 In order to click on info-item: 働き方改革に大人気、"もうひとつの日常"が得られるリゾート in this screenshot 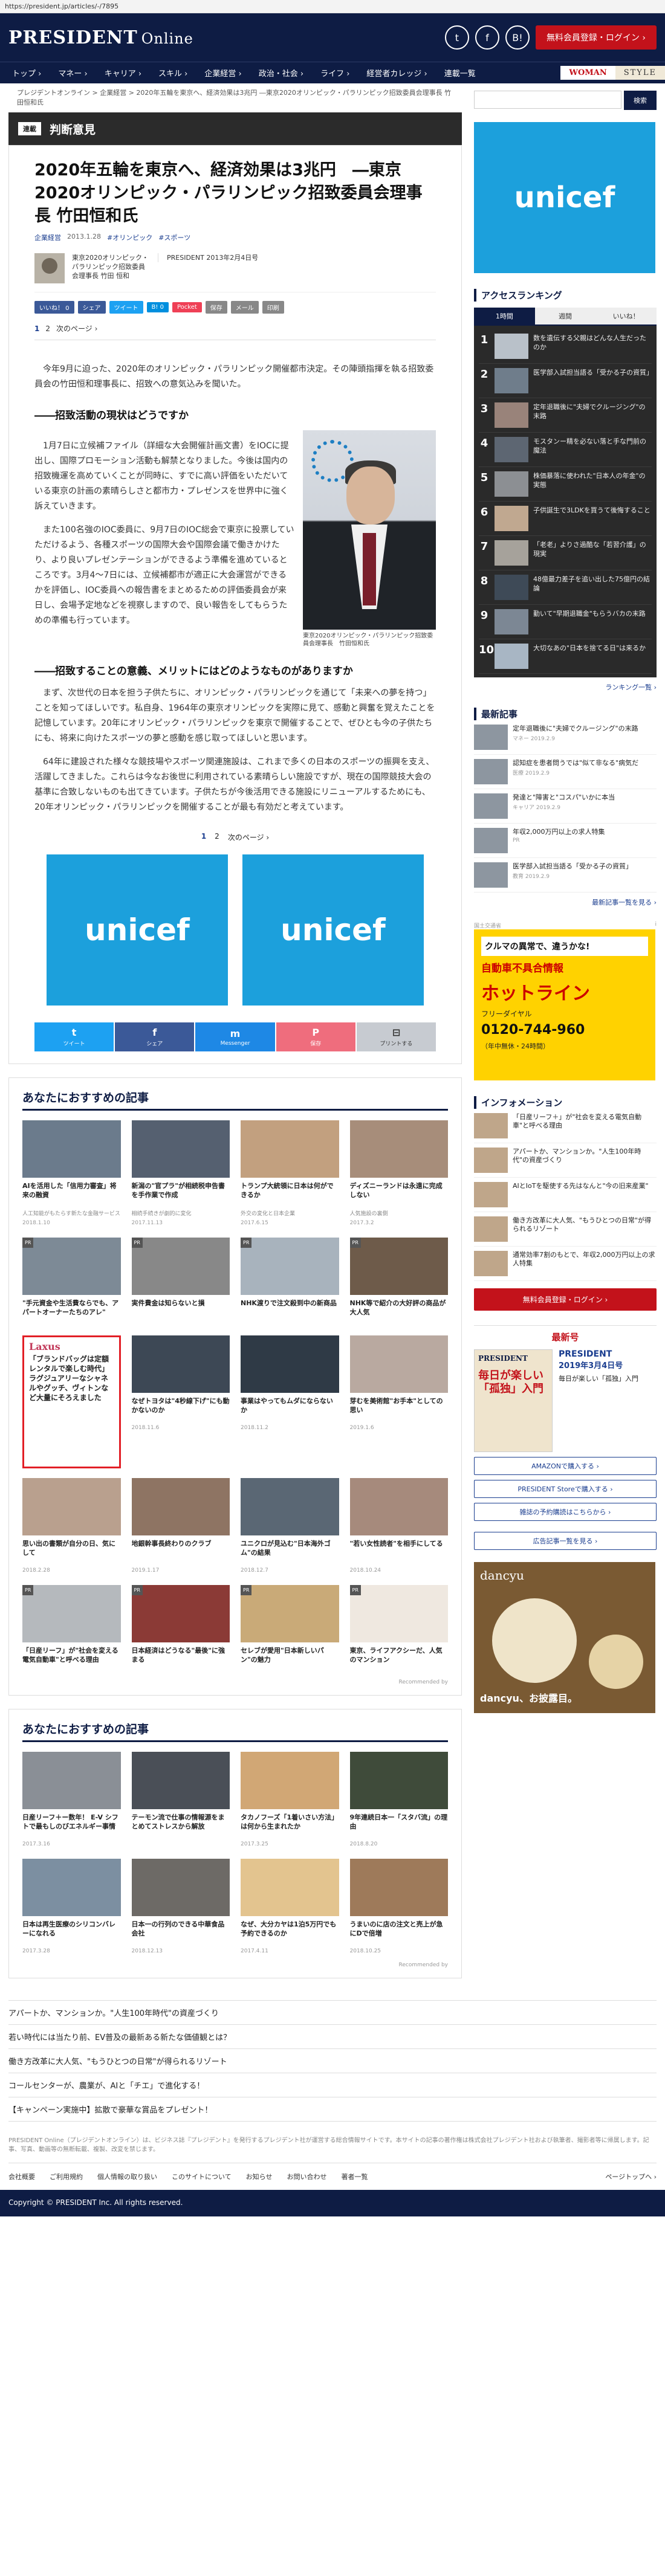, I will do `click(565, 1230)`.